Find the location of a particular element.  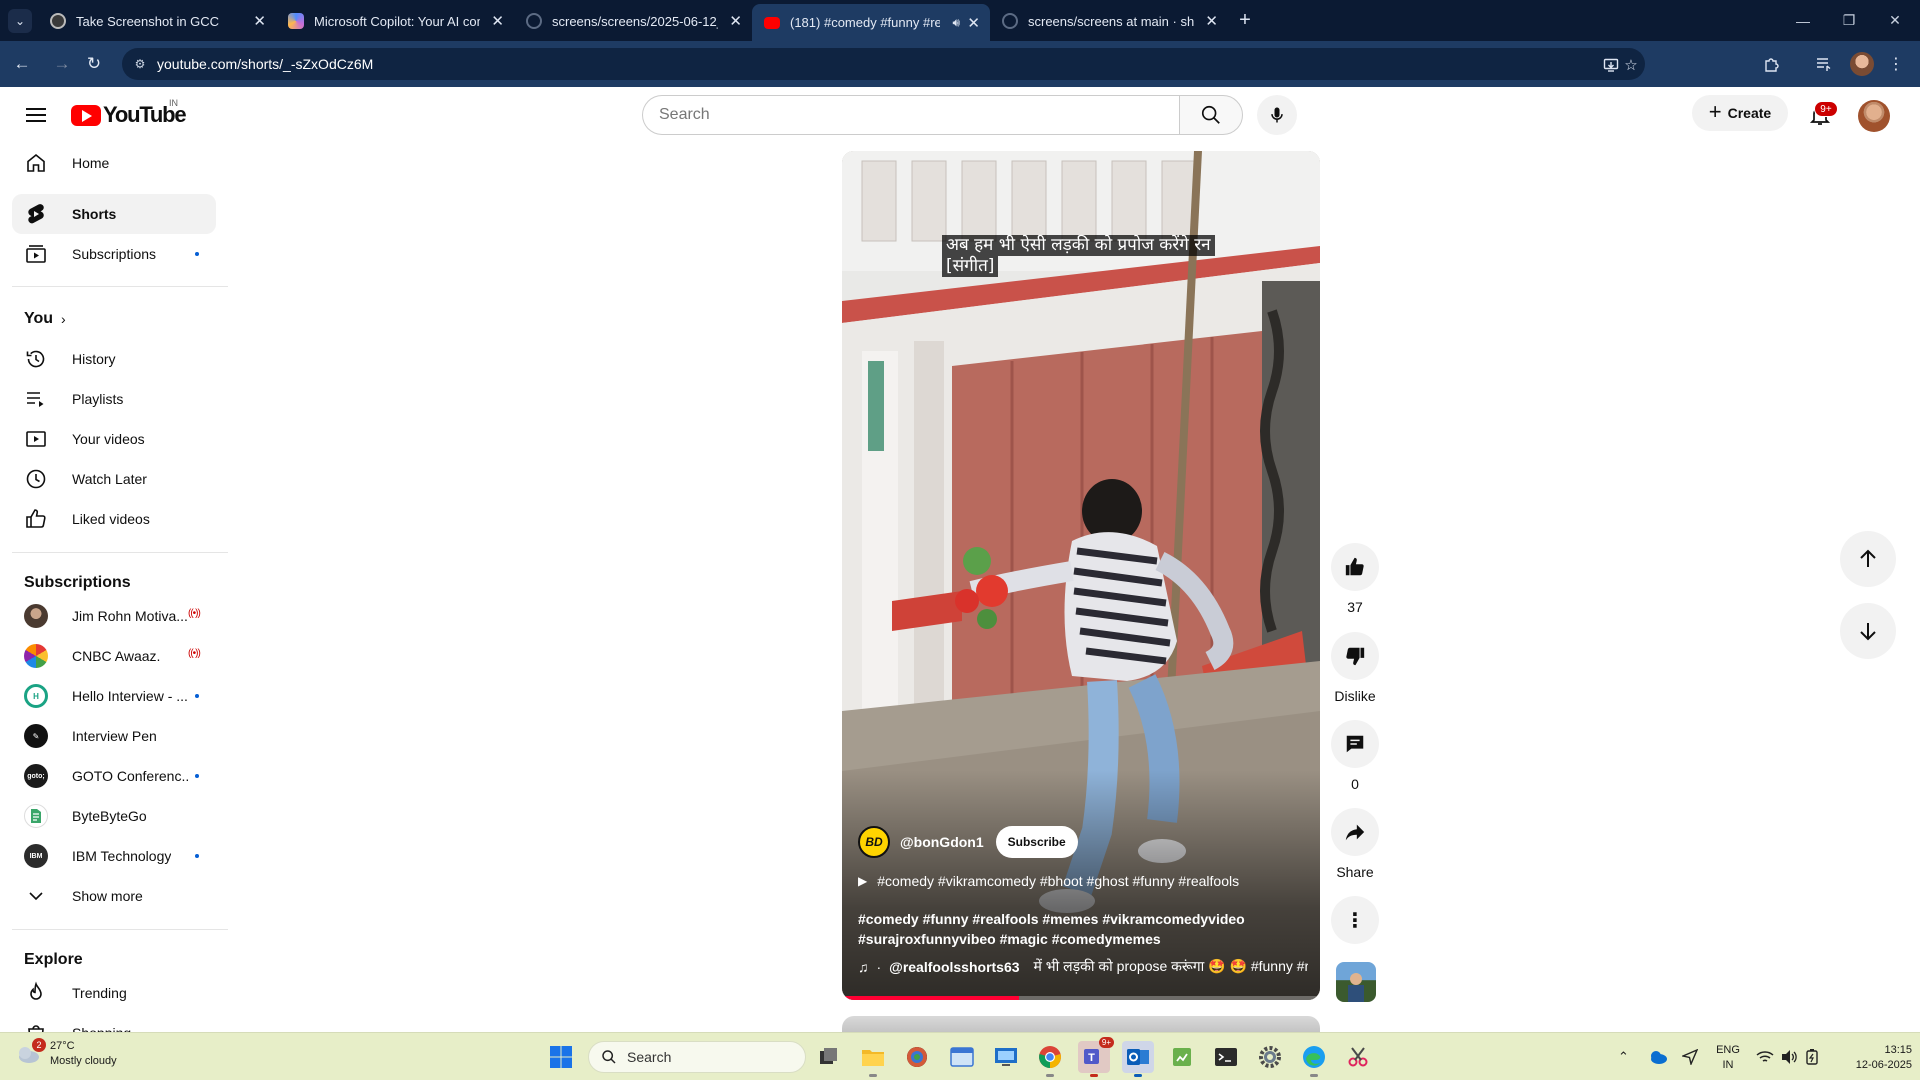

browser-tab-2: Microsoft Copilot: Your AI comp ✕ is located at coordinates (395, 21).